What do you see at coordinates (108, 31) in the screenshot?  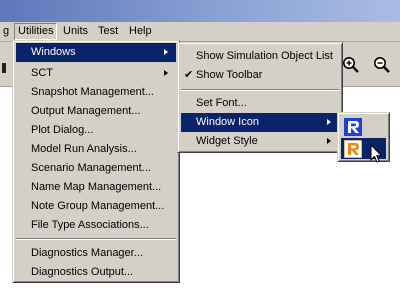 I see `menu-test: Test` at bounding box center [108, 31].